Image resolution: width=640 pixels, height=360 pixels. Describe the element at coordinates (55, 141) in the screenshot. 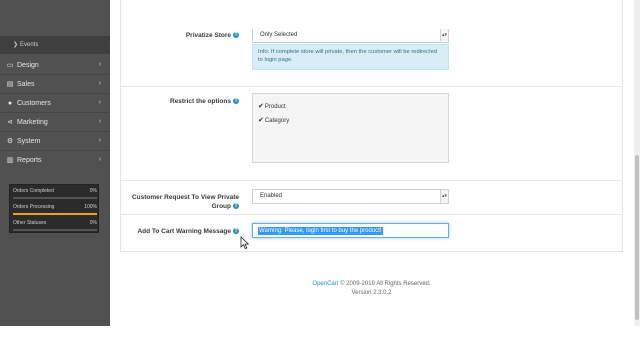

I see `sidebar-item-system: ⚙ System ›` at that location.